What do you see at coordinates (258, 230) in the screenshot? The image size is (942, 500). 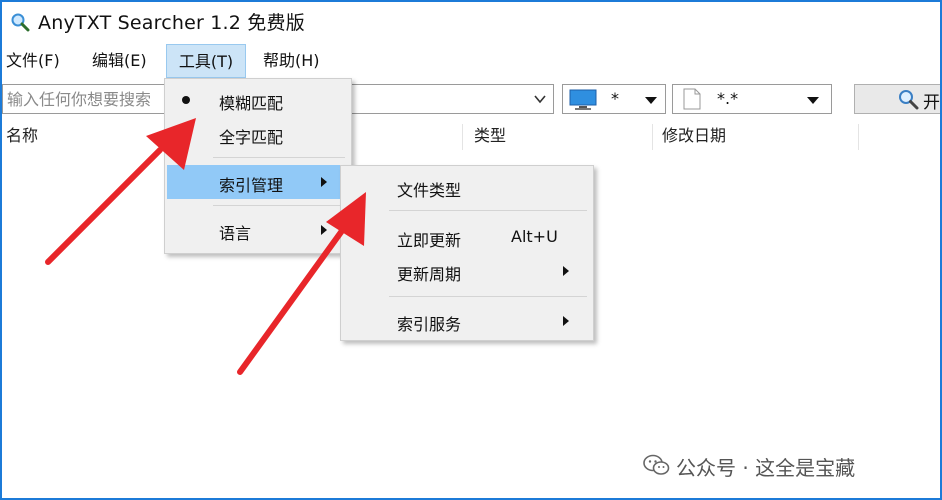 I see `menu-item-language: 语言` at bounding box center [258, 230].